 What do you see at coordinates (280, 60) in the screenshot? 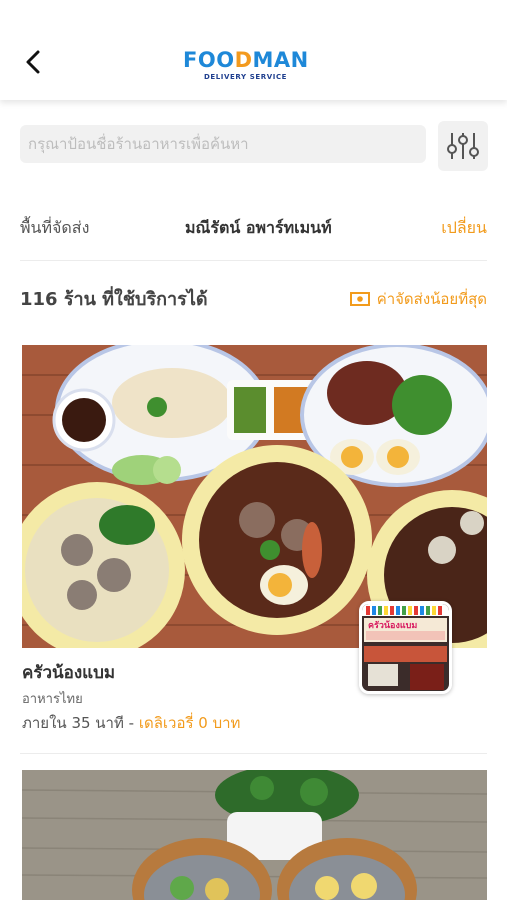
I see `logo-part-3: MAN` at bounding box center [280, 60].